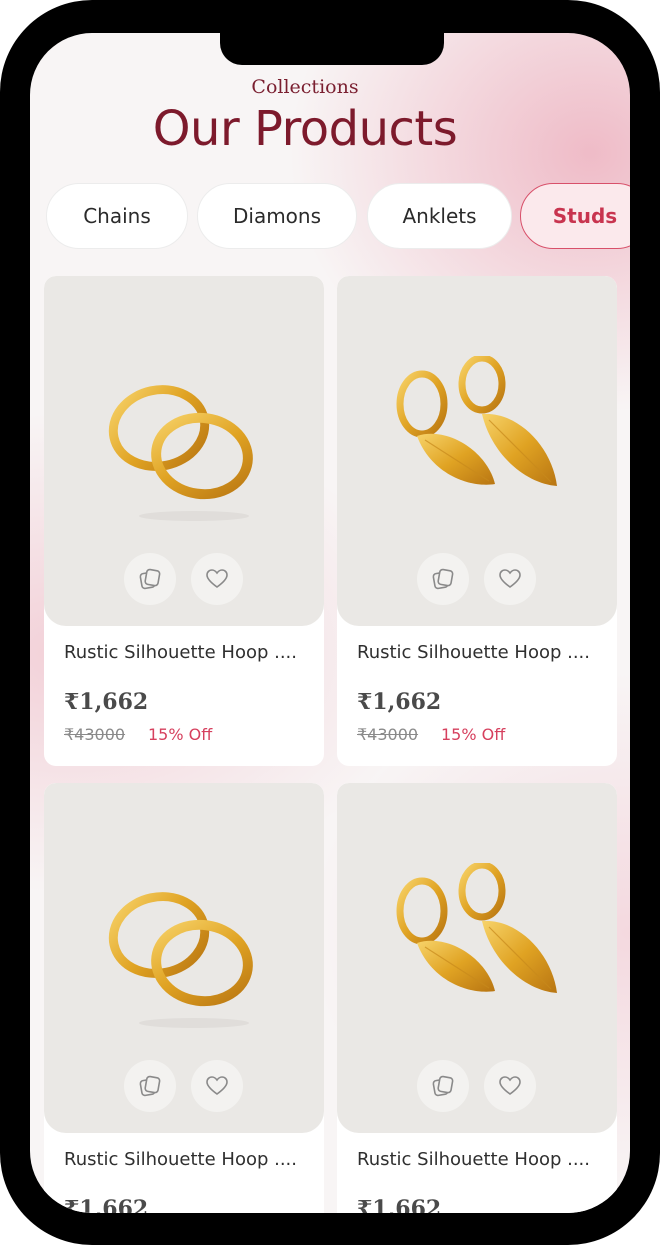  What do you see at coordinates (305, 87) in the screenshot?
I see `collections-subtitle: Collections` at bounding box center [305, 87].